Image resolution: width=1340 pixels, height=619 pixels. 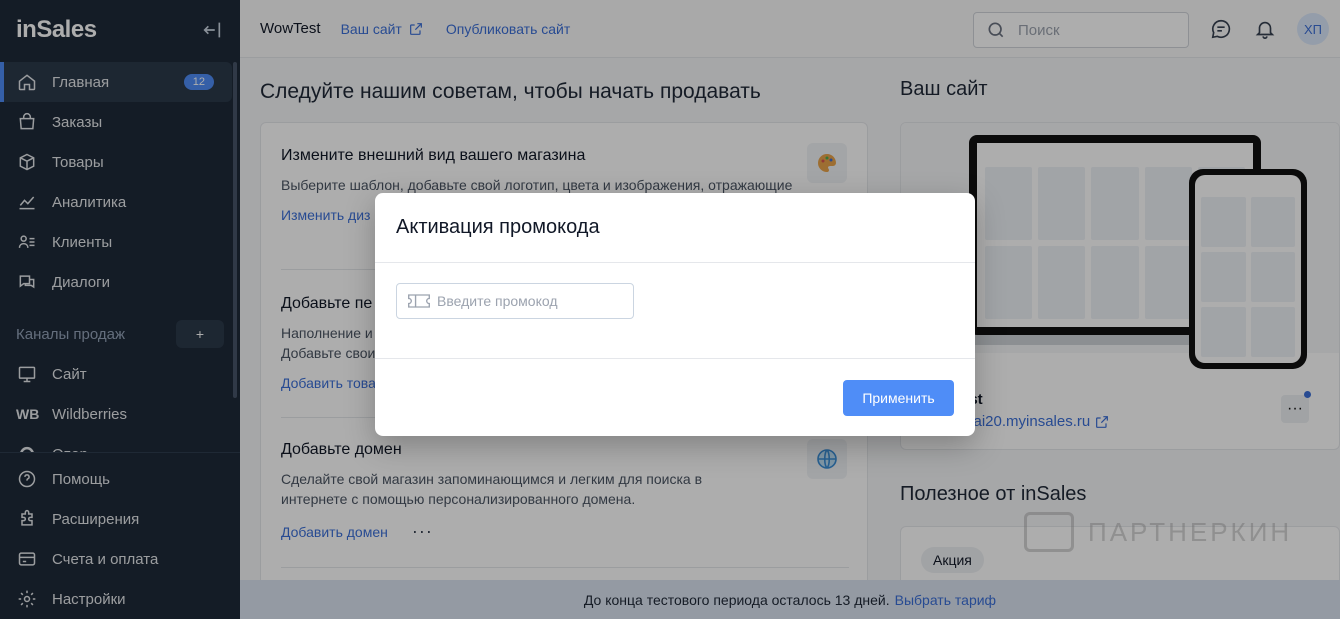 What do you see at coordinates (419, 301) in the screenshot?
I see `ticket-icon` at bounding box center [419, 301].